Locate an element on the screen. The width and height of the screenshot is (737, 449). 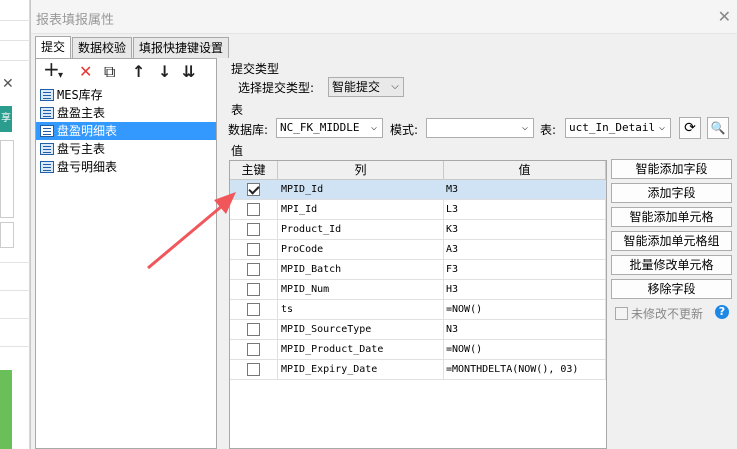
column-cell: ts is located at coordinates (361, 309).